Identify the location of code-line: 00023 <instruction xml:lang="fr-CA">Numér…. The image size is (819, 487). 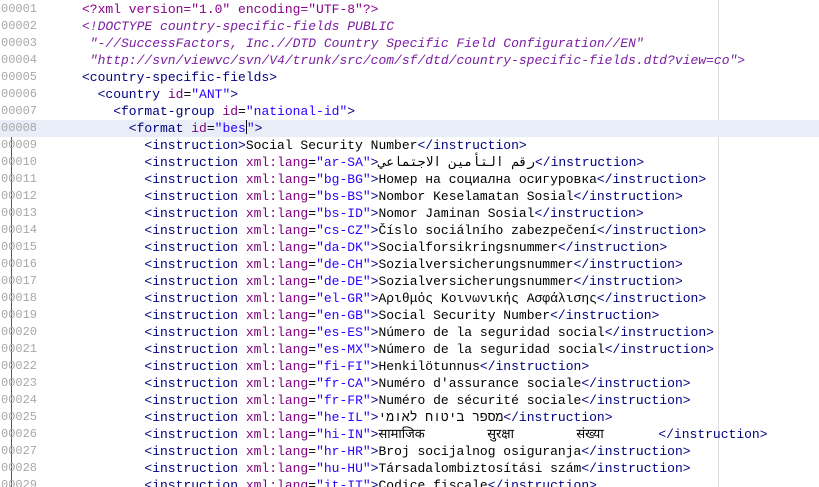
(409, 383).